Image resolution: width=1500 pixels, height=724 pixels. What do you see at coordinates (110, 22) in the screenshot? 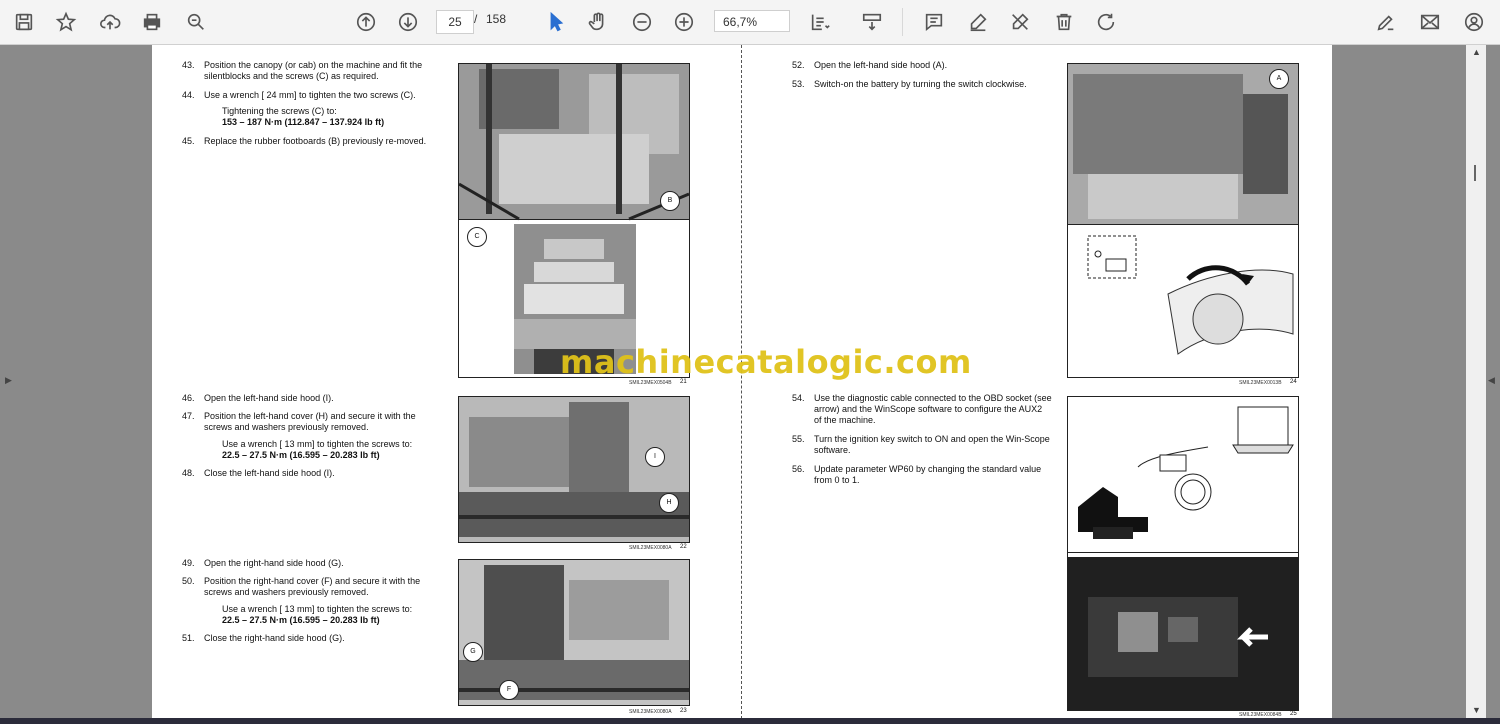
I see `upload-icon` at bounding box center [110, 22].